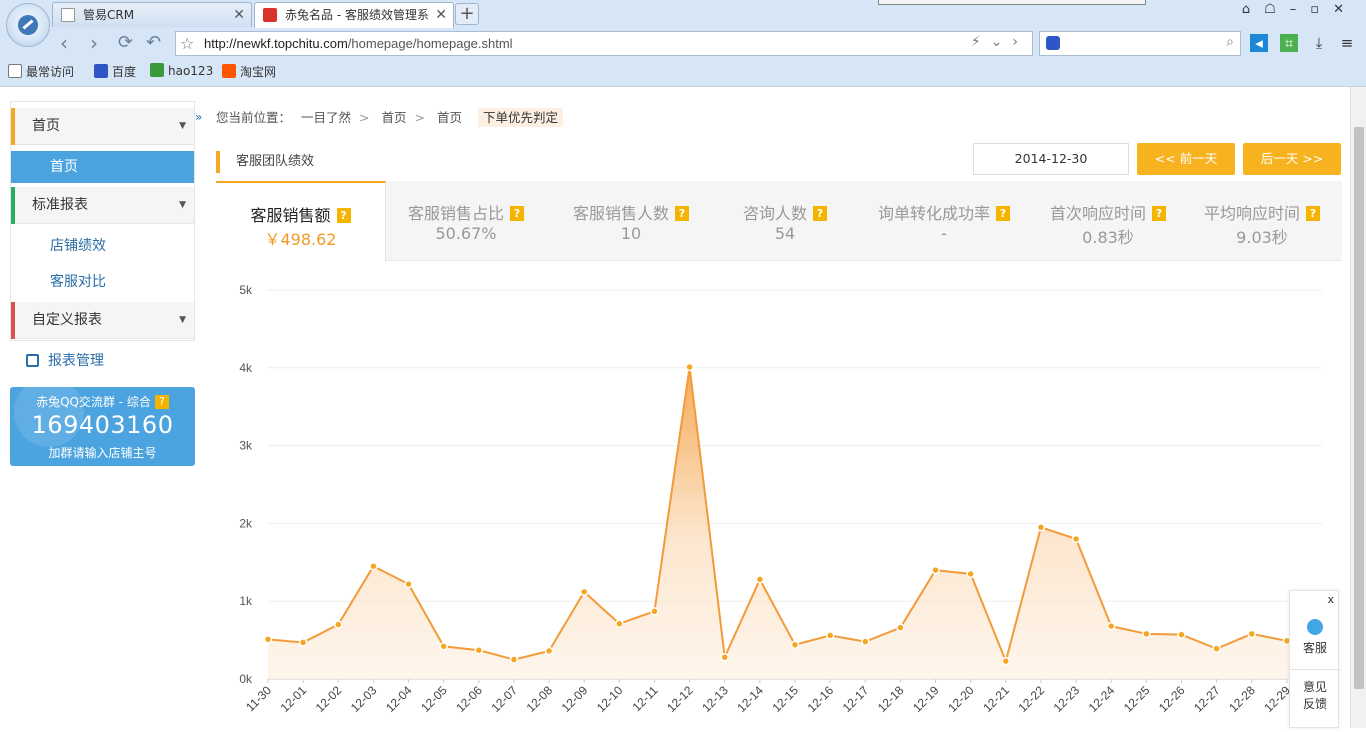 The image size is (1366, 732). What do you see at coordinates (1345, 9) in the screenshot?
I see `close-window-icon: ✕` at bounding box center [1345, 9].